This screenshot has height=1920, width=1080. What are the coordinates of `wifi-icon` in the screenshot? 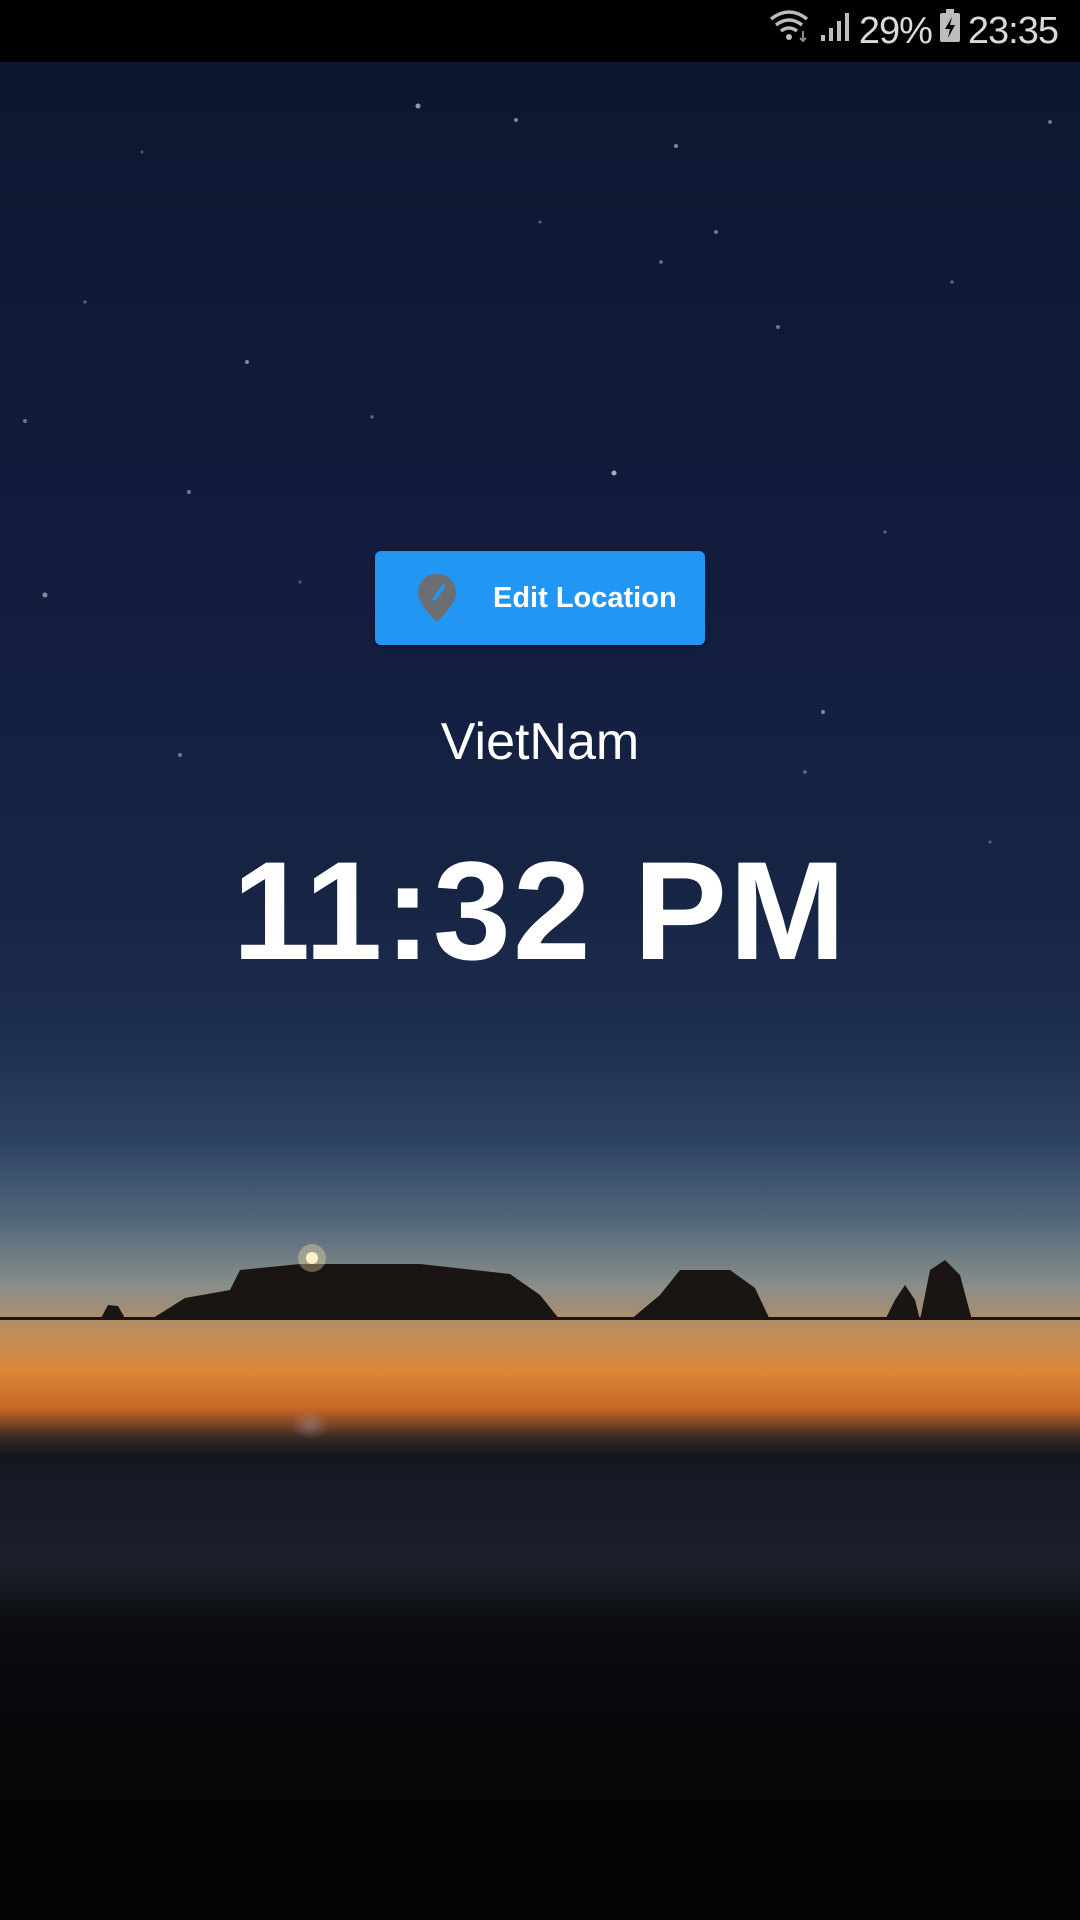 It's located at (791, 31).